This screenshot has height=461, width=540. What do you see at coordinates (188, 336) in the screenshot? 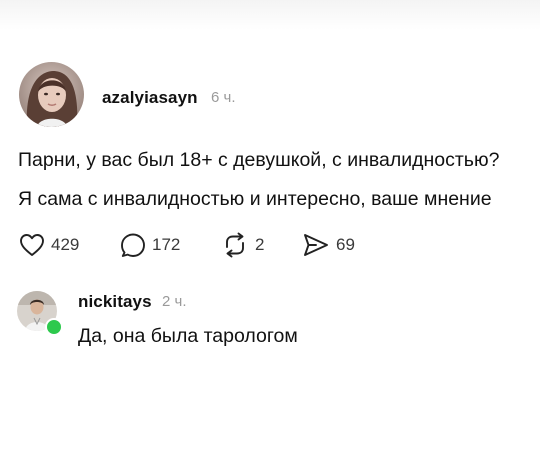
I see `comment-text: Да, она была тарологом` at bounding box center [188, 336].